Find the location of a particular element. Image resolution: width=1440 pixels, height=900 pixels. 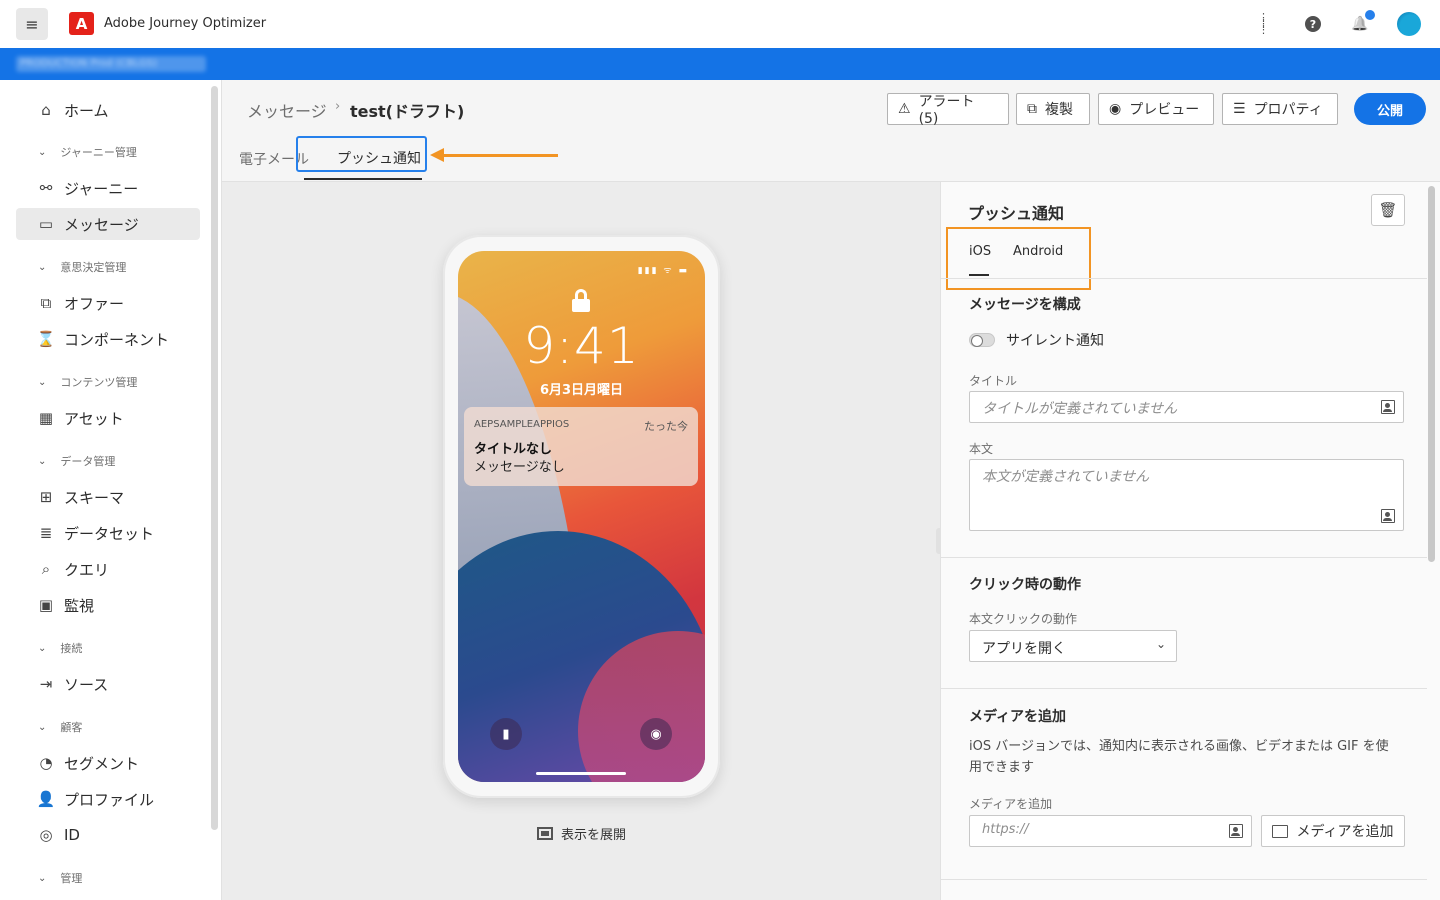

tab-ios: iOS is located at coordinates (980, 251).